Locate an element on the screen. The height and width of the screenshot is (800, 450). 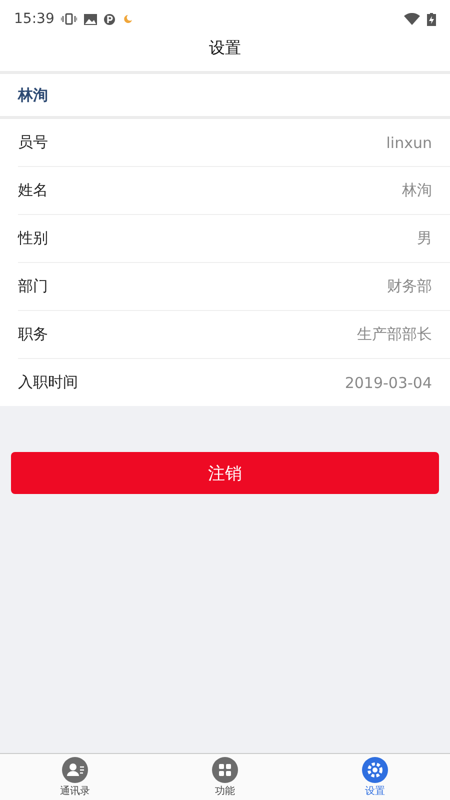
field-label: 职务 is located at coordinates (33, 334).